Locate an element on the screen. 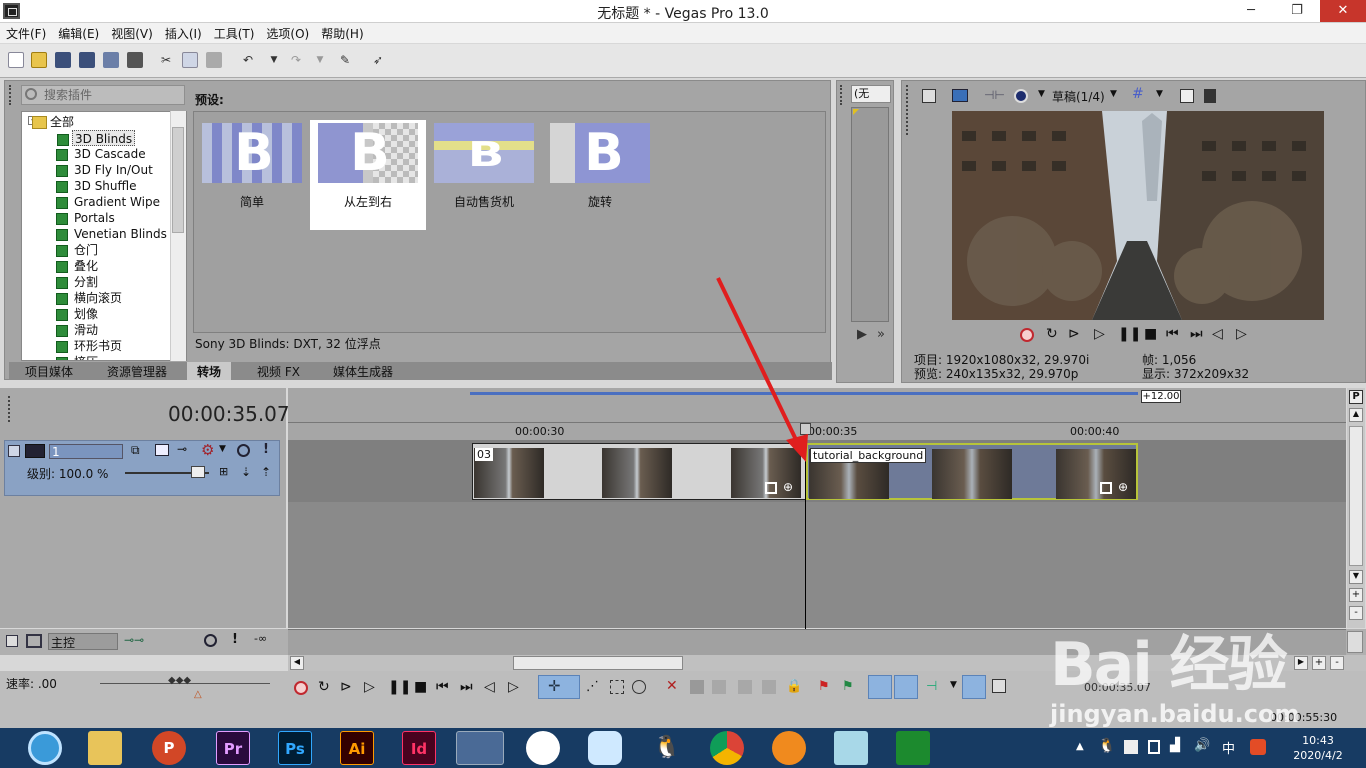 The height and width of the screenshot is (768, 1366). vegas-taskbar-icon is located at coordinates (480, 748).